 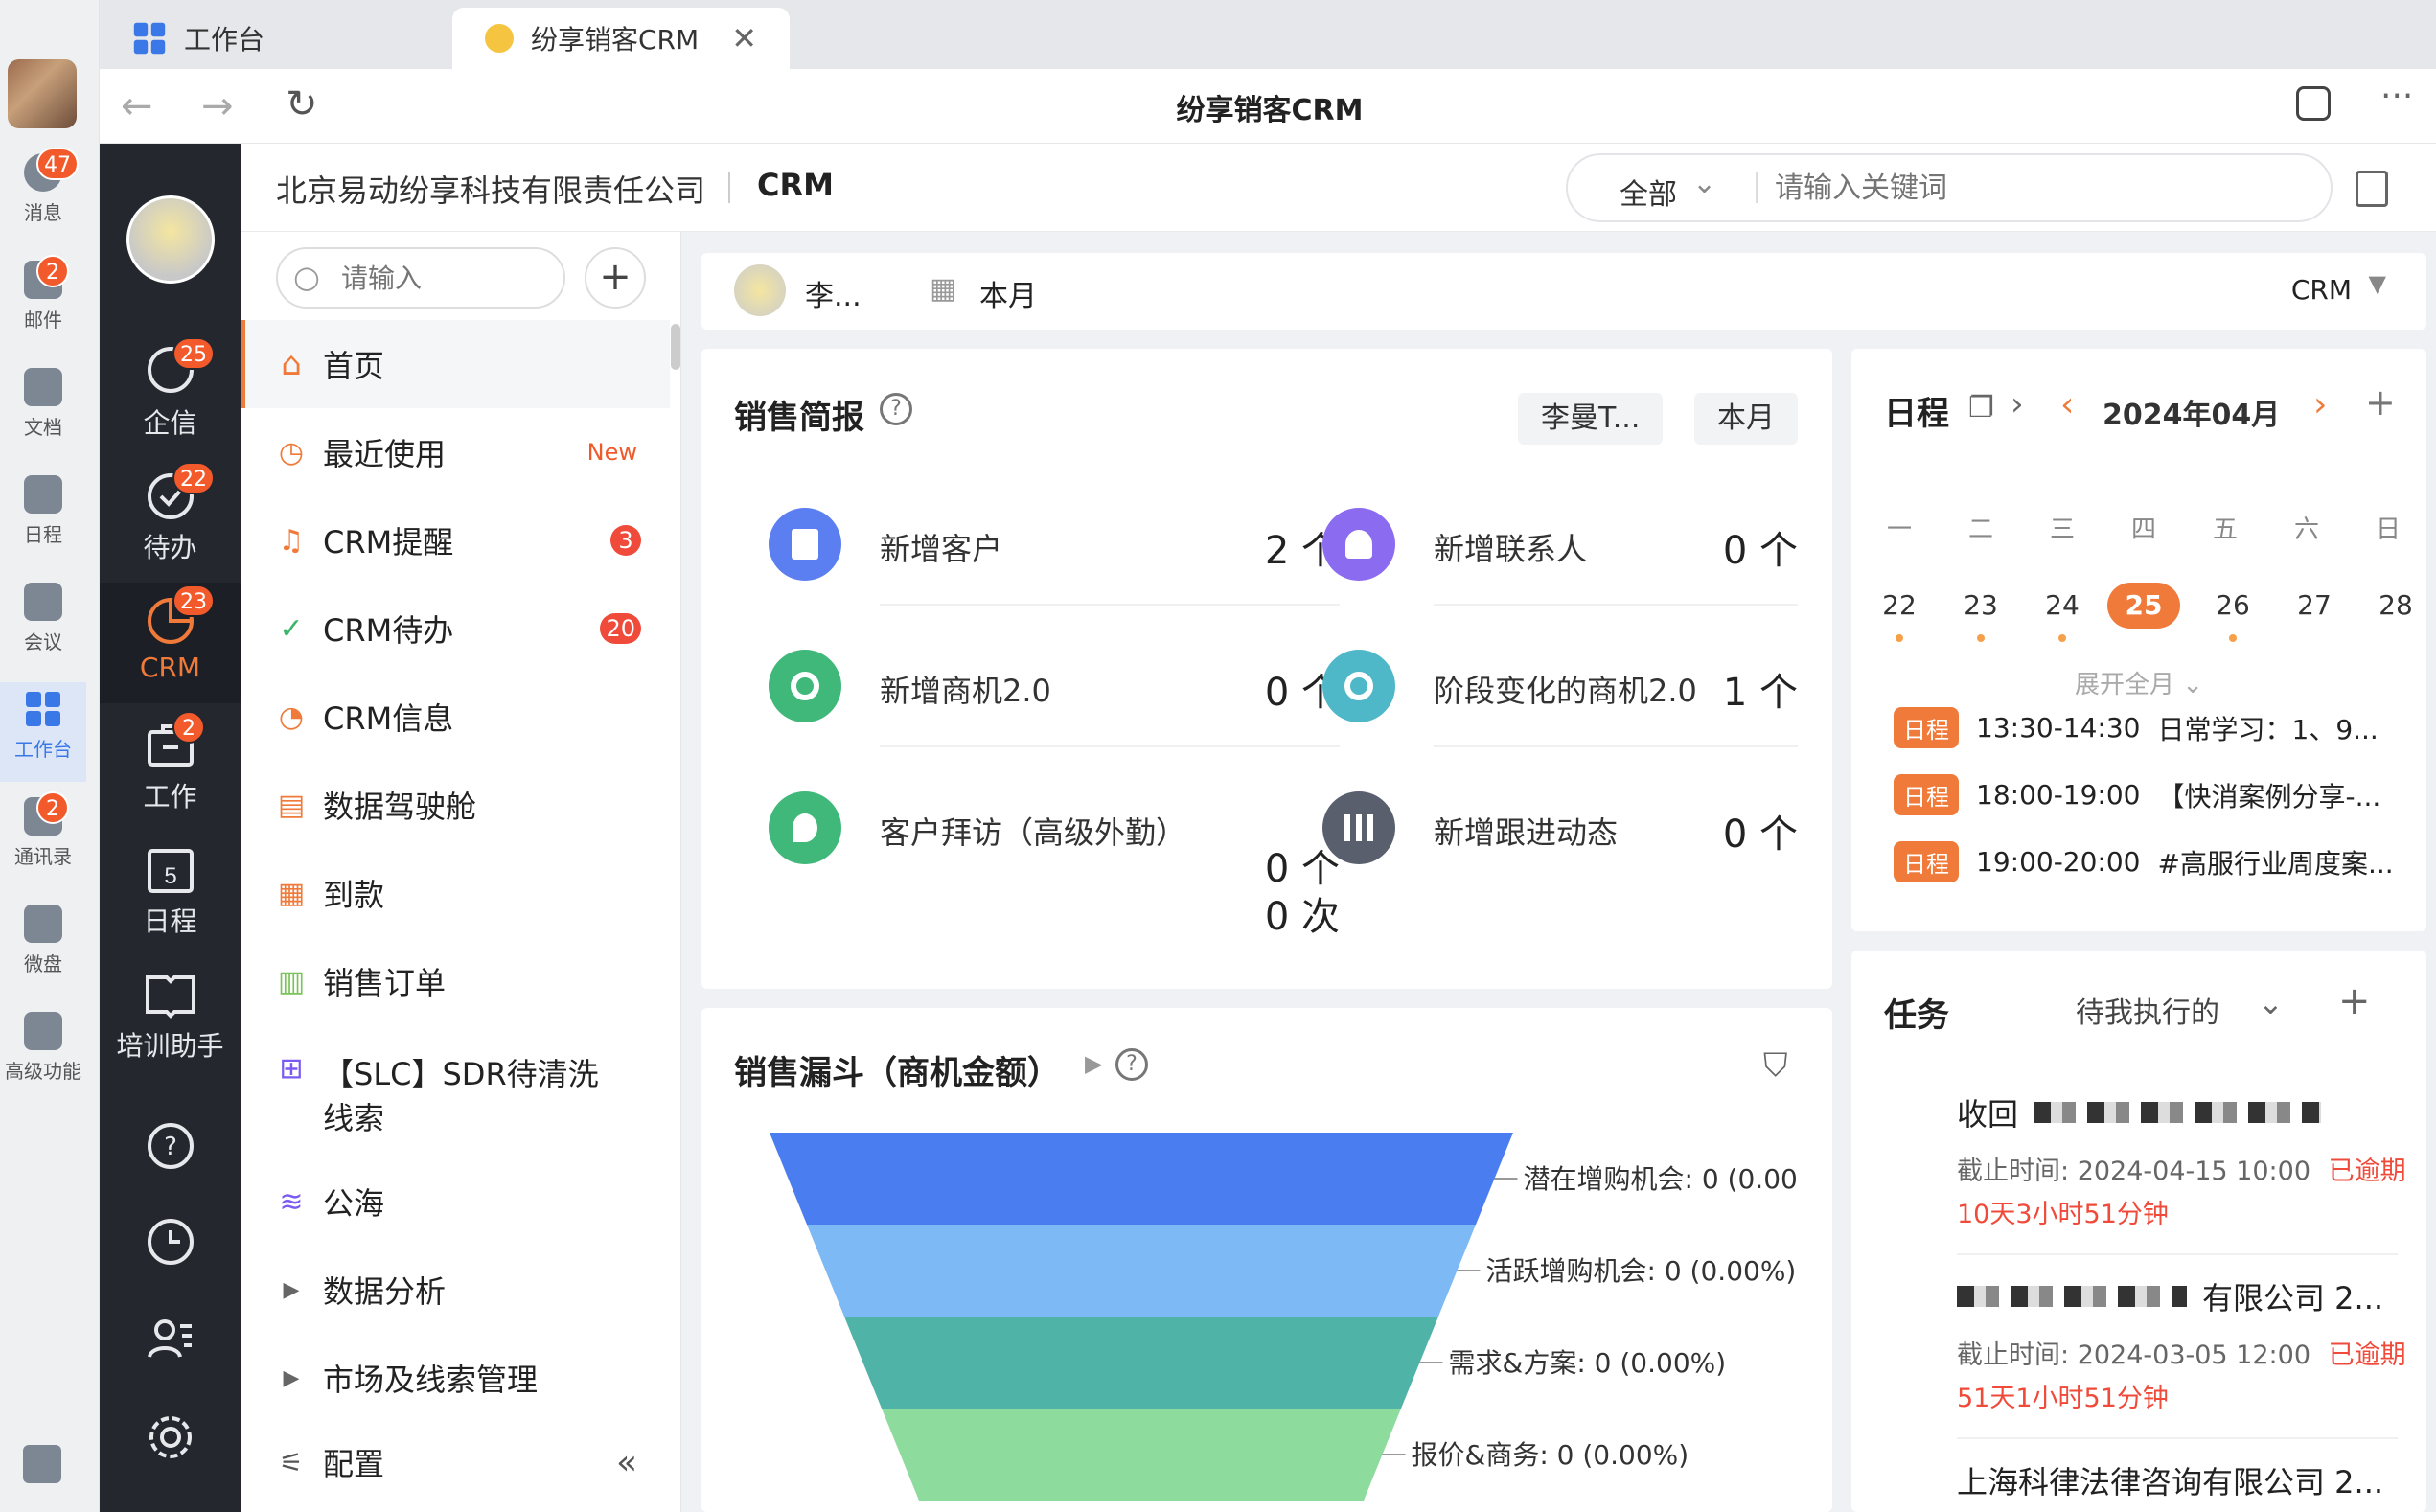 What do you see at coordinates (2147, 1010) in the screenshot?
I see `task-filter: 待我执行的` at bounding box center [2147, 1010].